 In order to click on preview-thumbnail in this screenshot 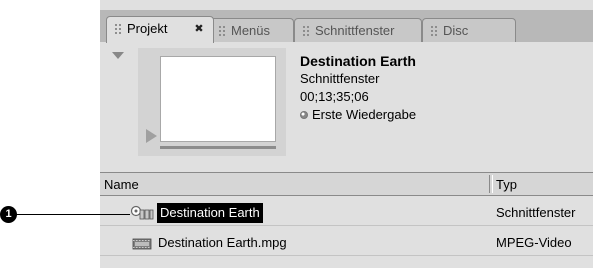, I will do `click(218, 99)`.